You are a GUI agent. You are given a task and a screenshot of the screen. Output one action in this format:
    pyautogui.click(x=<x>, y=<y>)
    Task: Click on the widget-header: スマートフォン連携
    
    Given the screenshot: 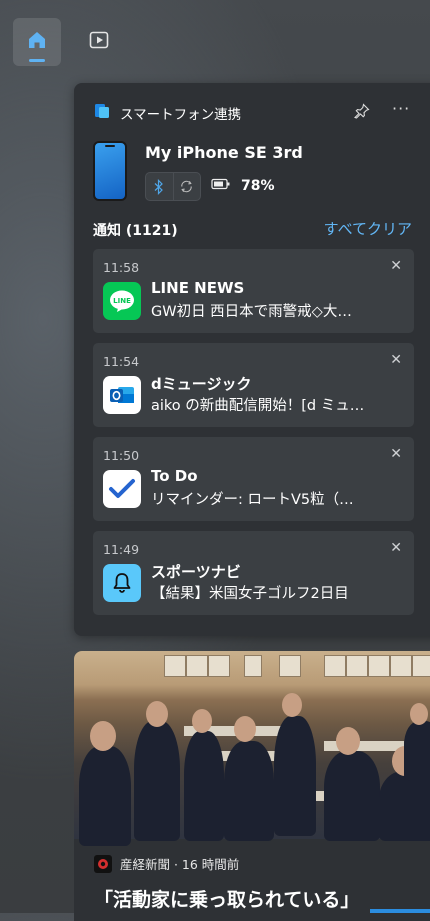 What is the action you would take?
    pyautogui.click(x=167, y=113)
    